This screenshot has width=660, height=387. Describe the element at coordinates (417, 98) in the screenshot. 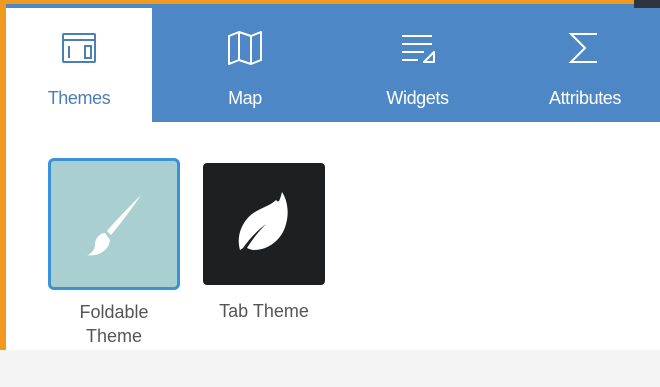

I see `tab-widgets-label: Widgets` at that location.